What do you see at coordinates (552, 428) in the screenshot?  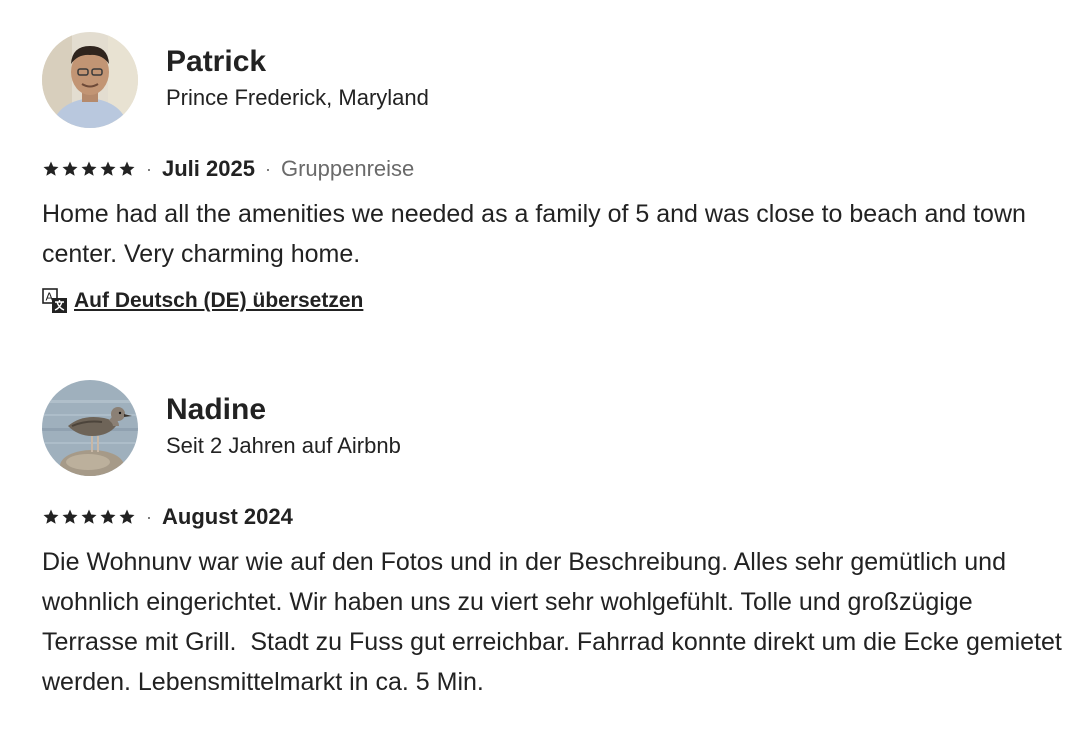 I see `reviewer-header: Nadine Seit 2 Jahren auf Airbnb` at bounding box center [552, 428].